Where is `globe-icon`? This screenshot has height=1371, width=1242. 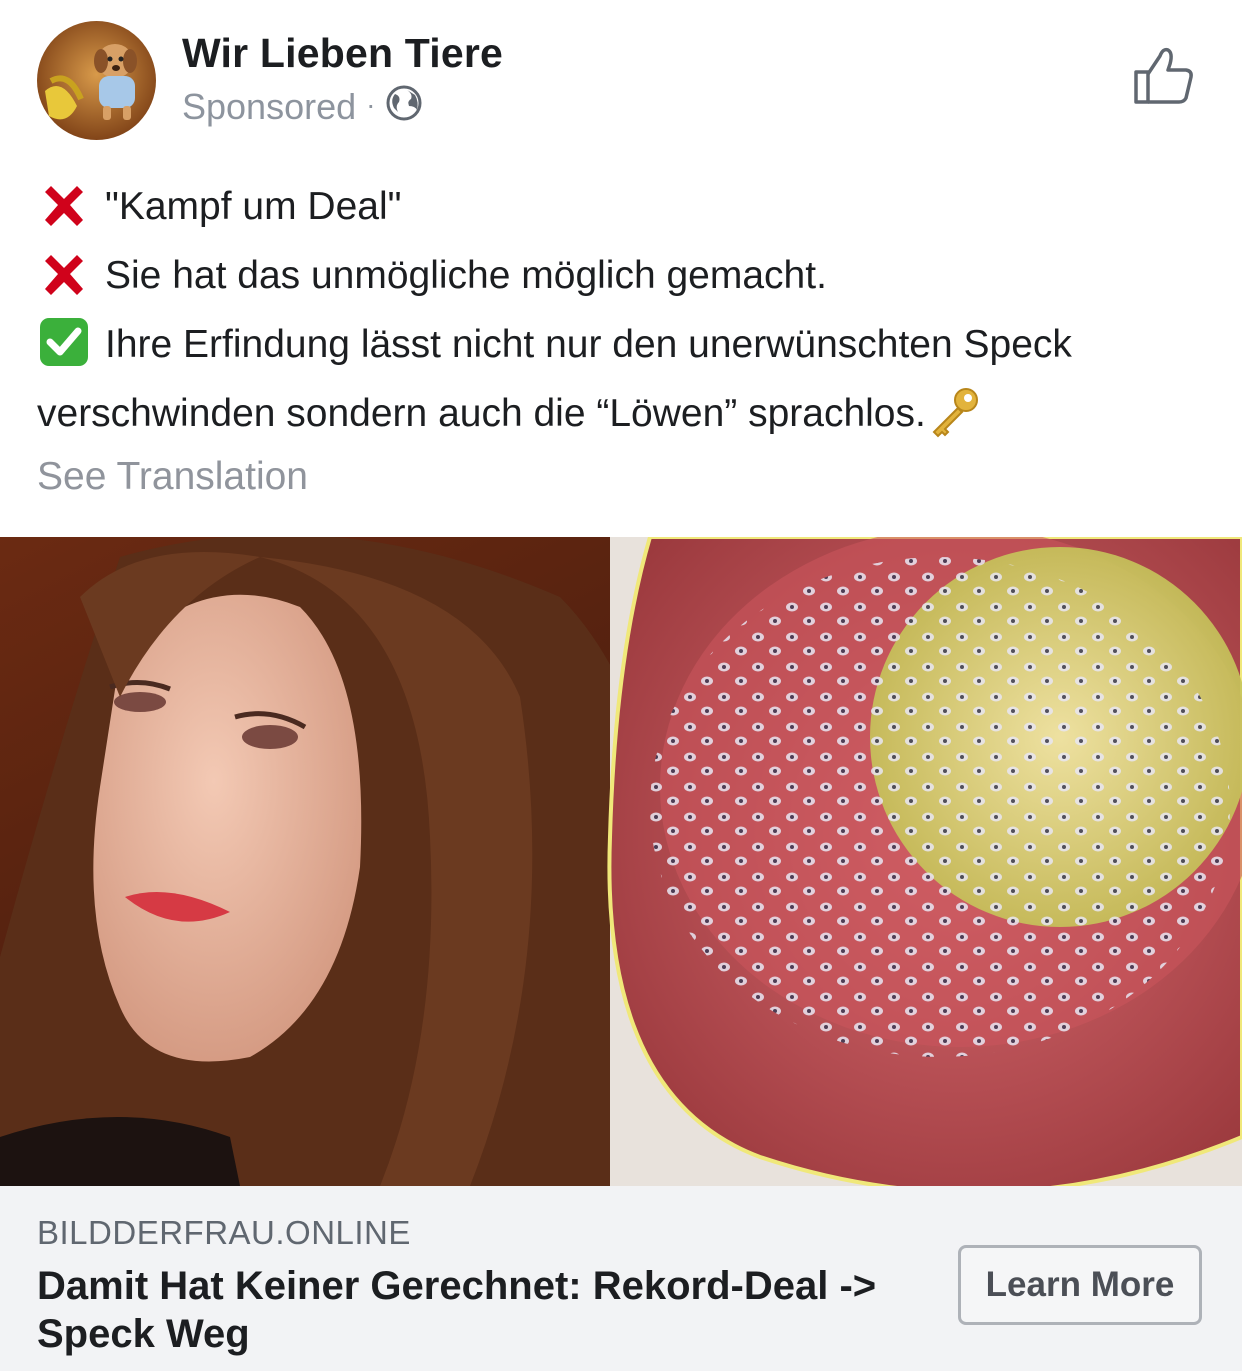 globe-icon is located at coordinates (404, 107).